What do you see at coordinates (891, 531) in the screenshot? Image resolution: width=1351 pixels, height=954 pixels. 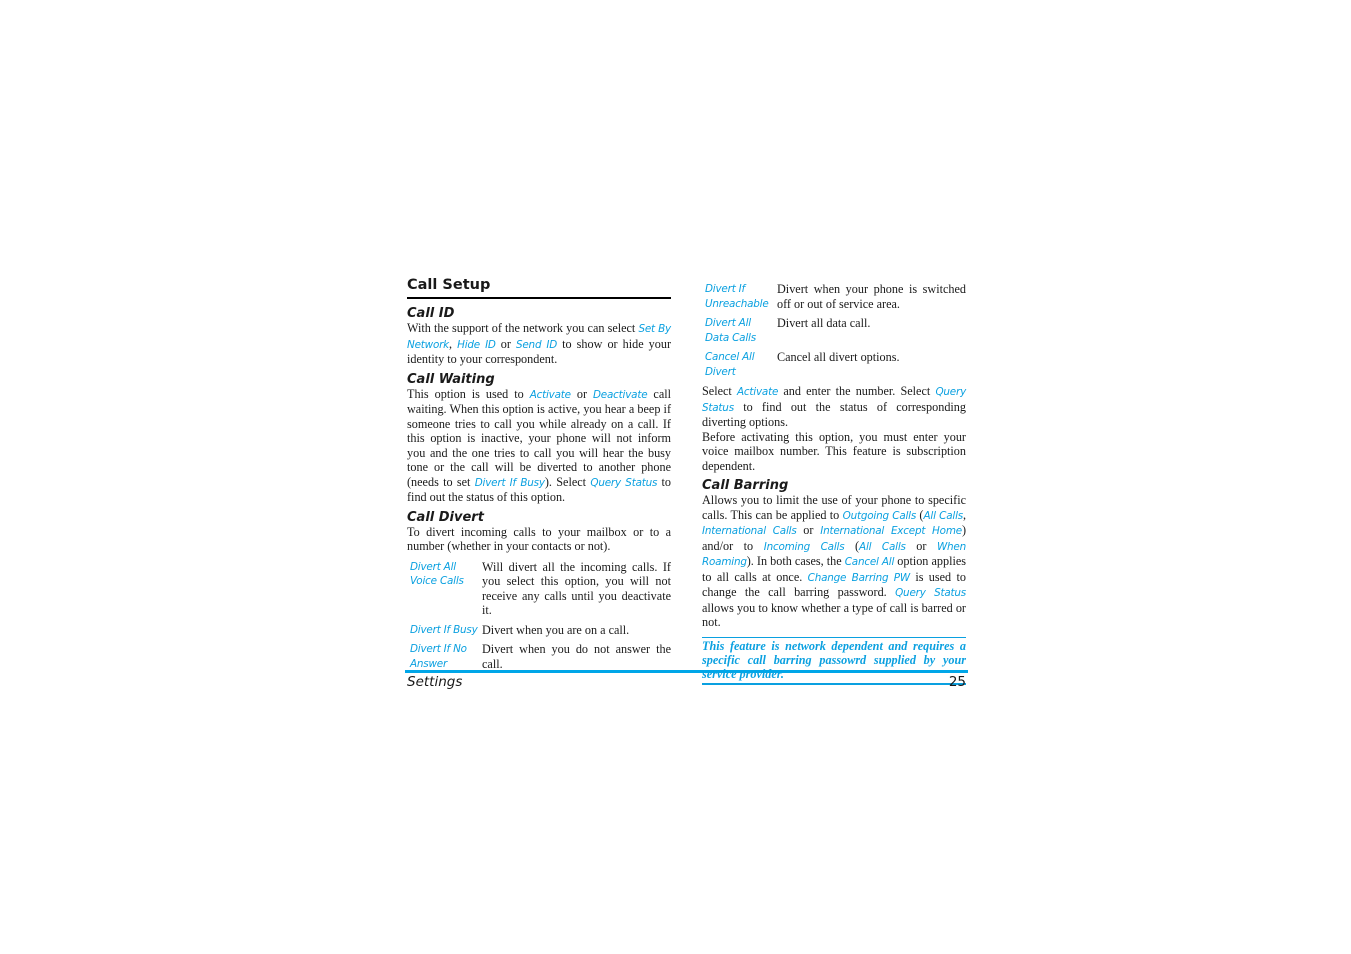 I see `menu-term-international-except-home: International Except Home` at bounding box center [891, 531].